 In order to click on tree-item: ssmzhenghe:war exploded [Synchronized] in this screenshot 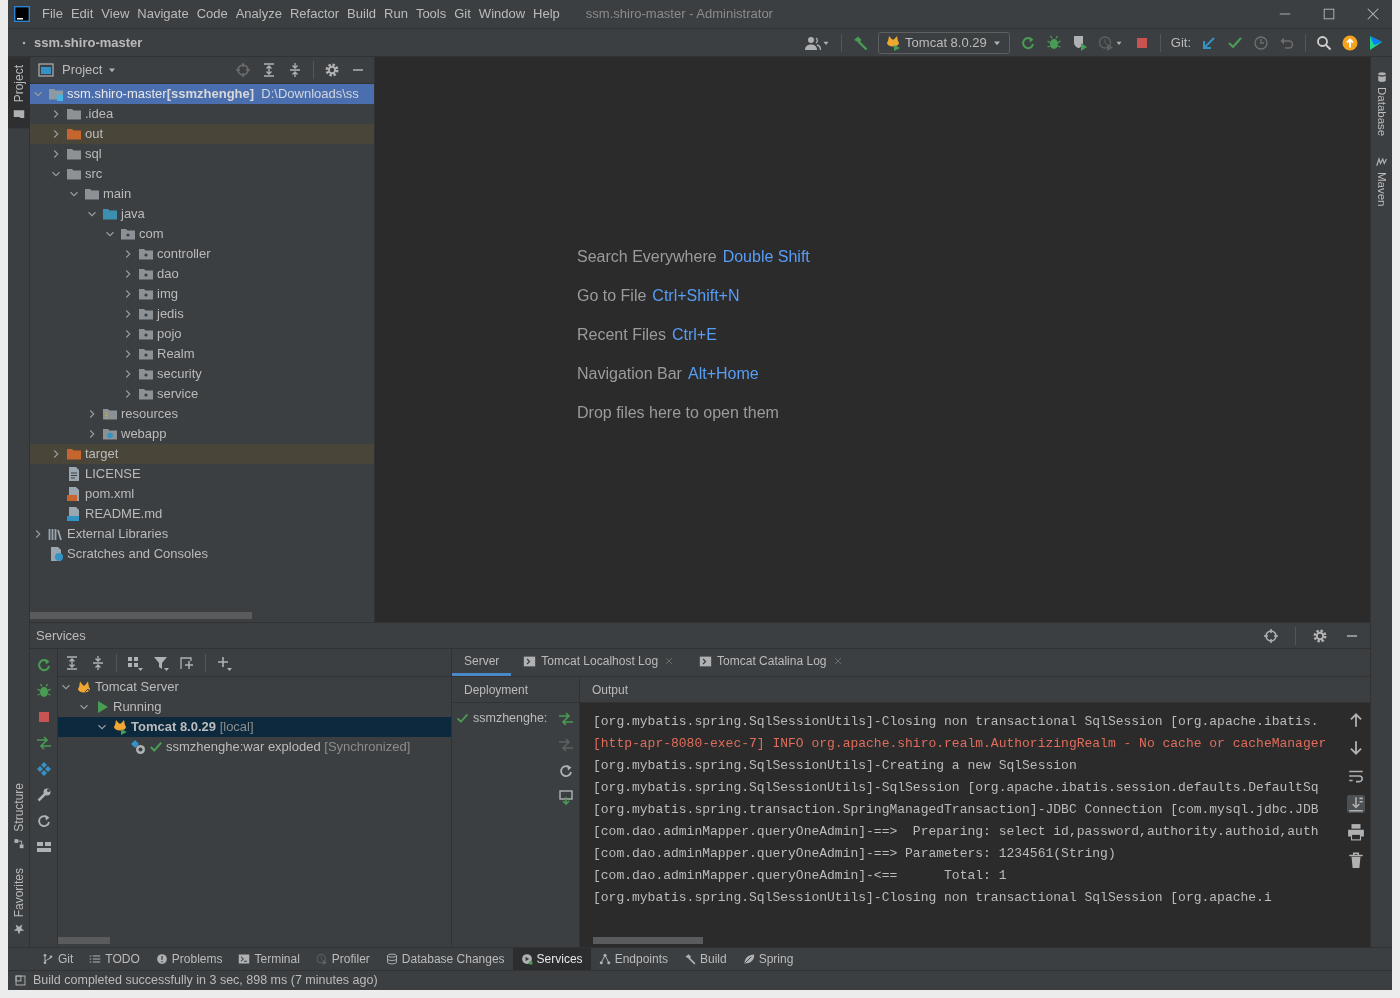, I will do `click(254, 747)`.